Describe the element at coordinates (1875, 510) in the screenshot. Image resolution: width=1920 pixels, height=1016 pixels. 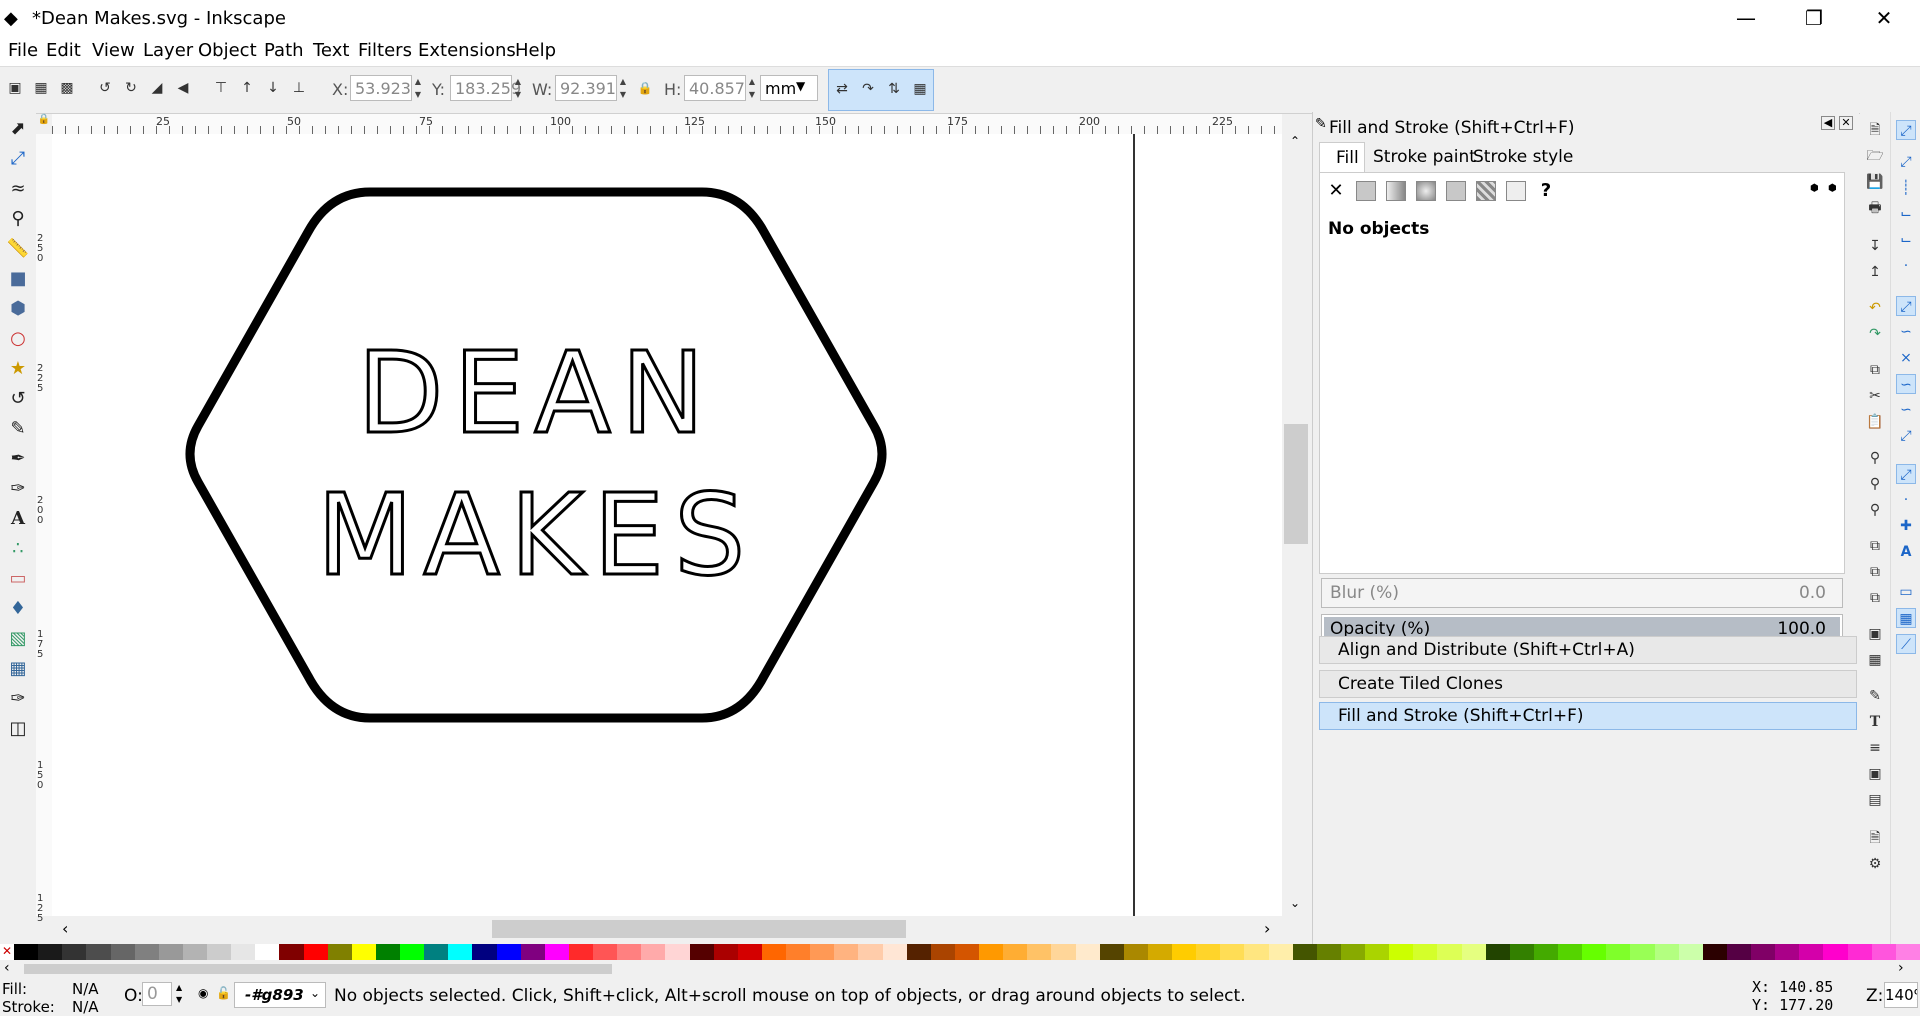
I see `zoom-page-icon: ⚲` at that location.